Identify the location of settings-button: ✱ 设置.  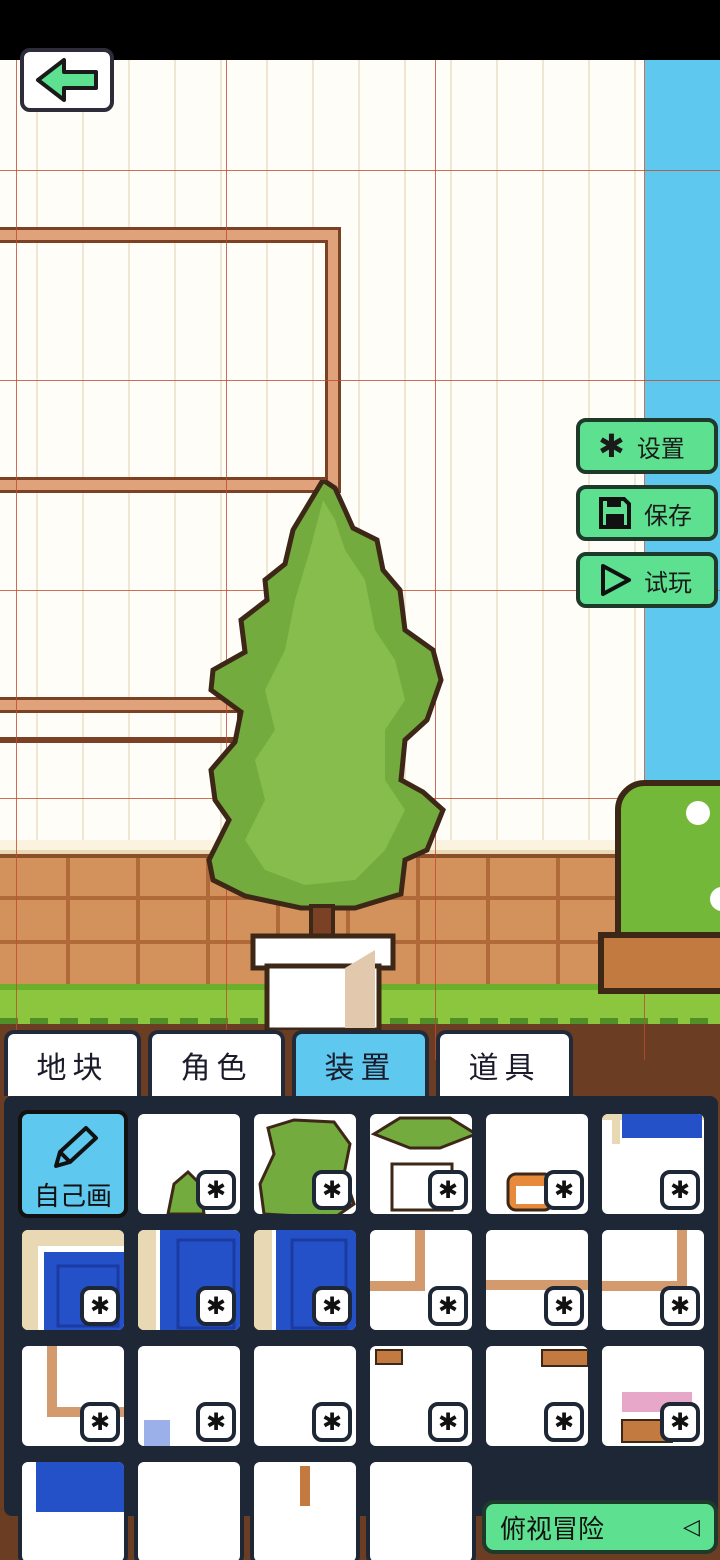
(647, 446).